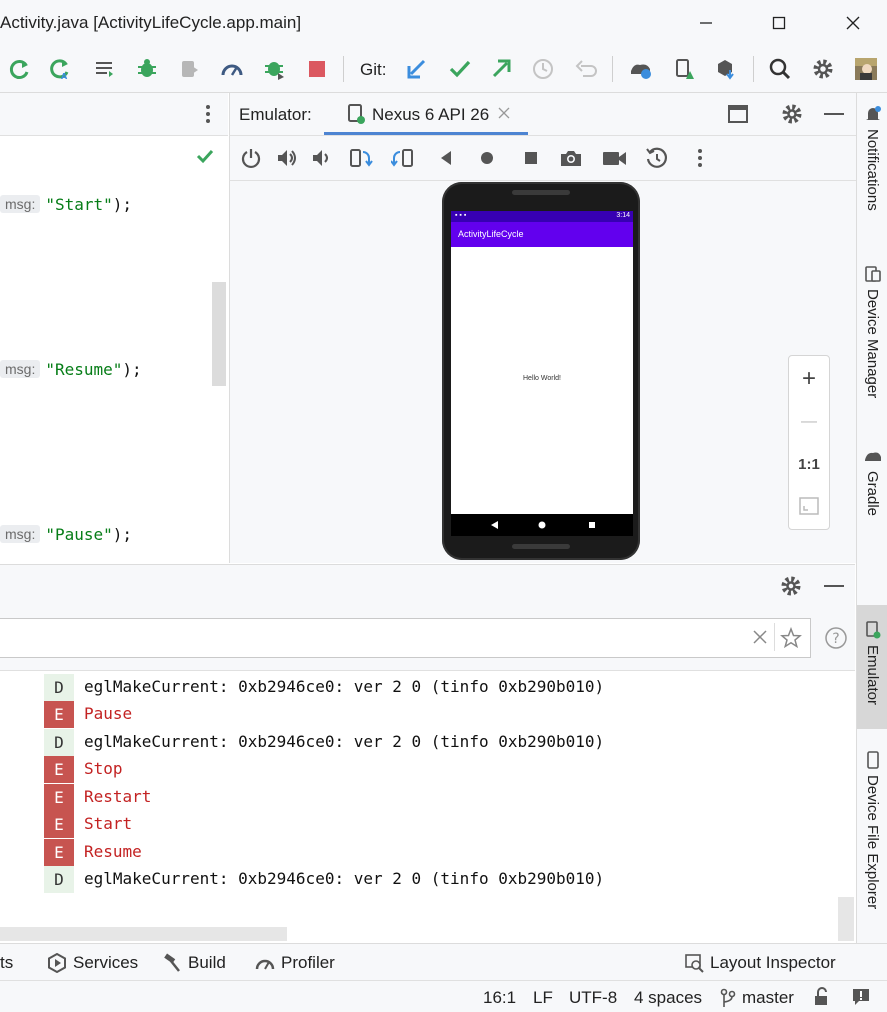  I want to click on sdk-manager-button, so click(726, 69).